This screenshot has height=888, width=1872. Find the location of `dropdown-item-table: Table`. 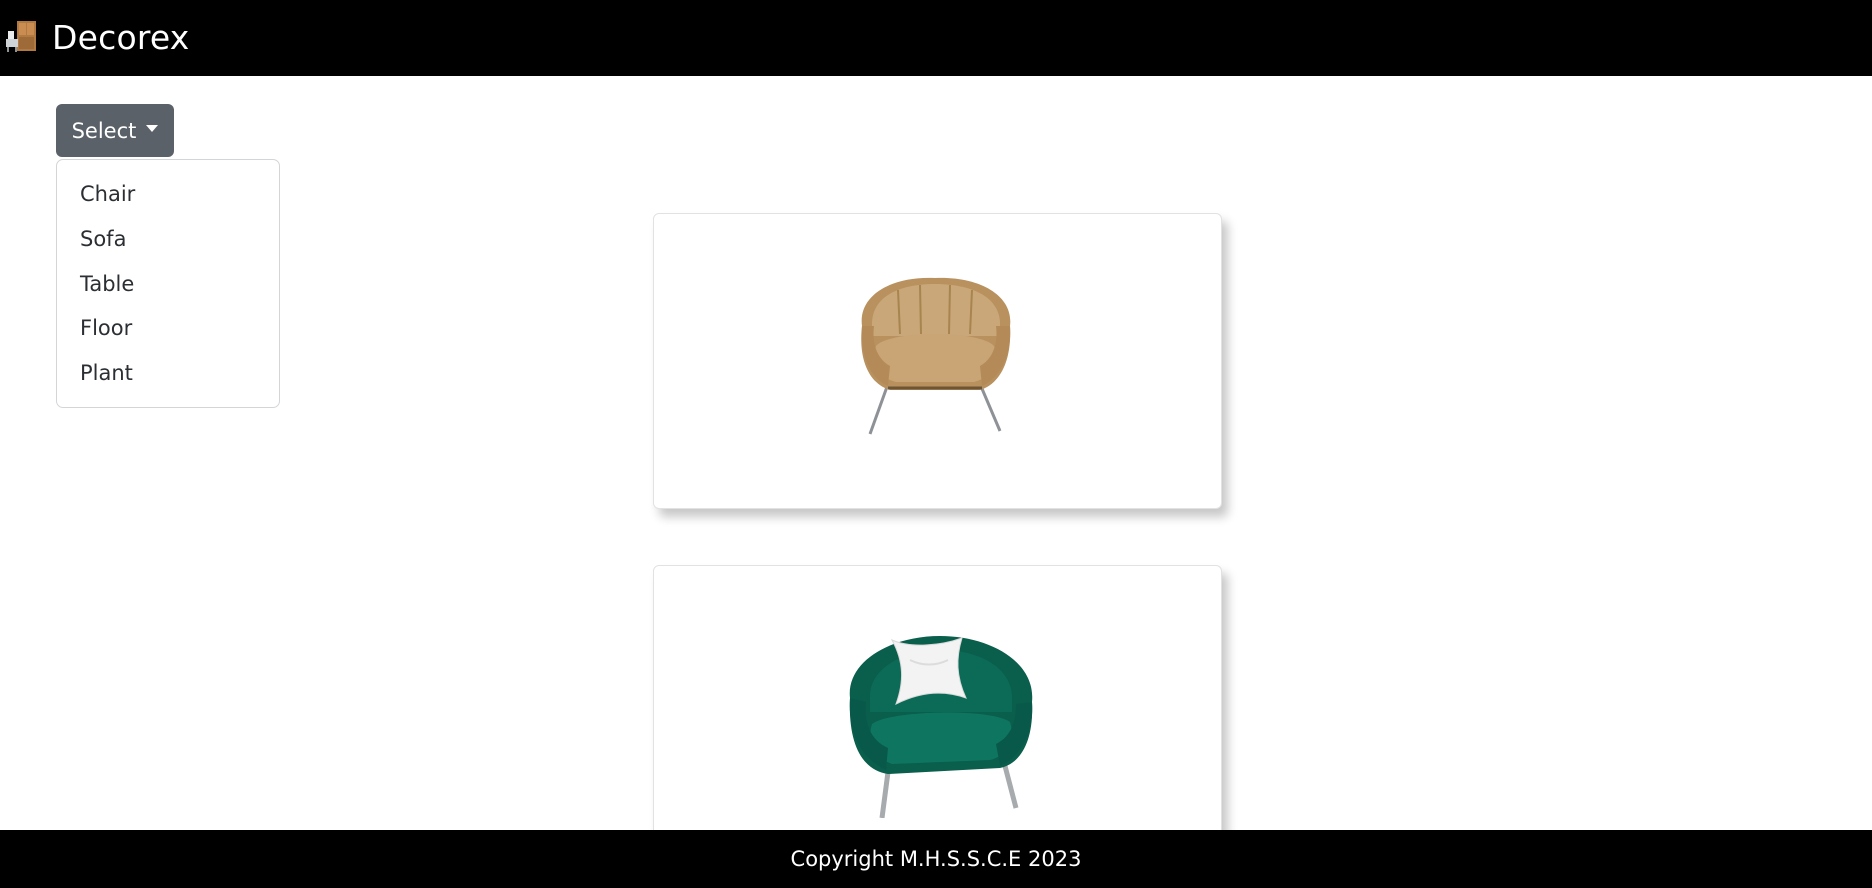

dropdown-item-table: Table is located at coordinates (107, 284).